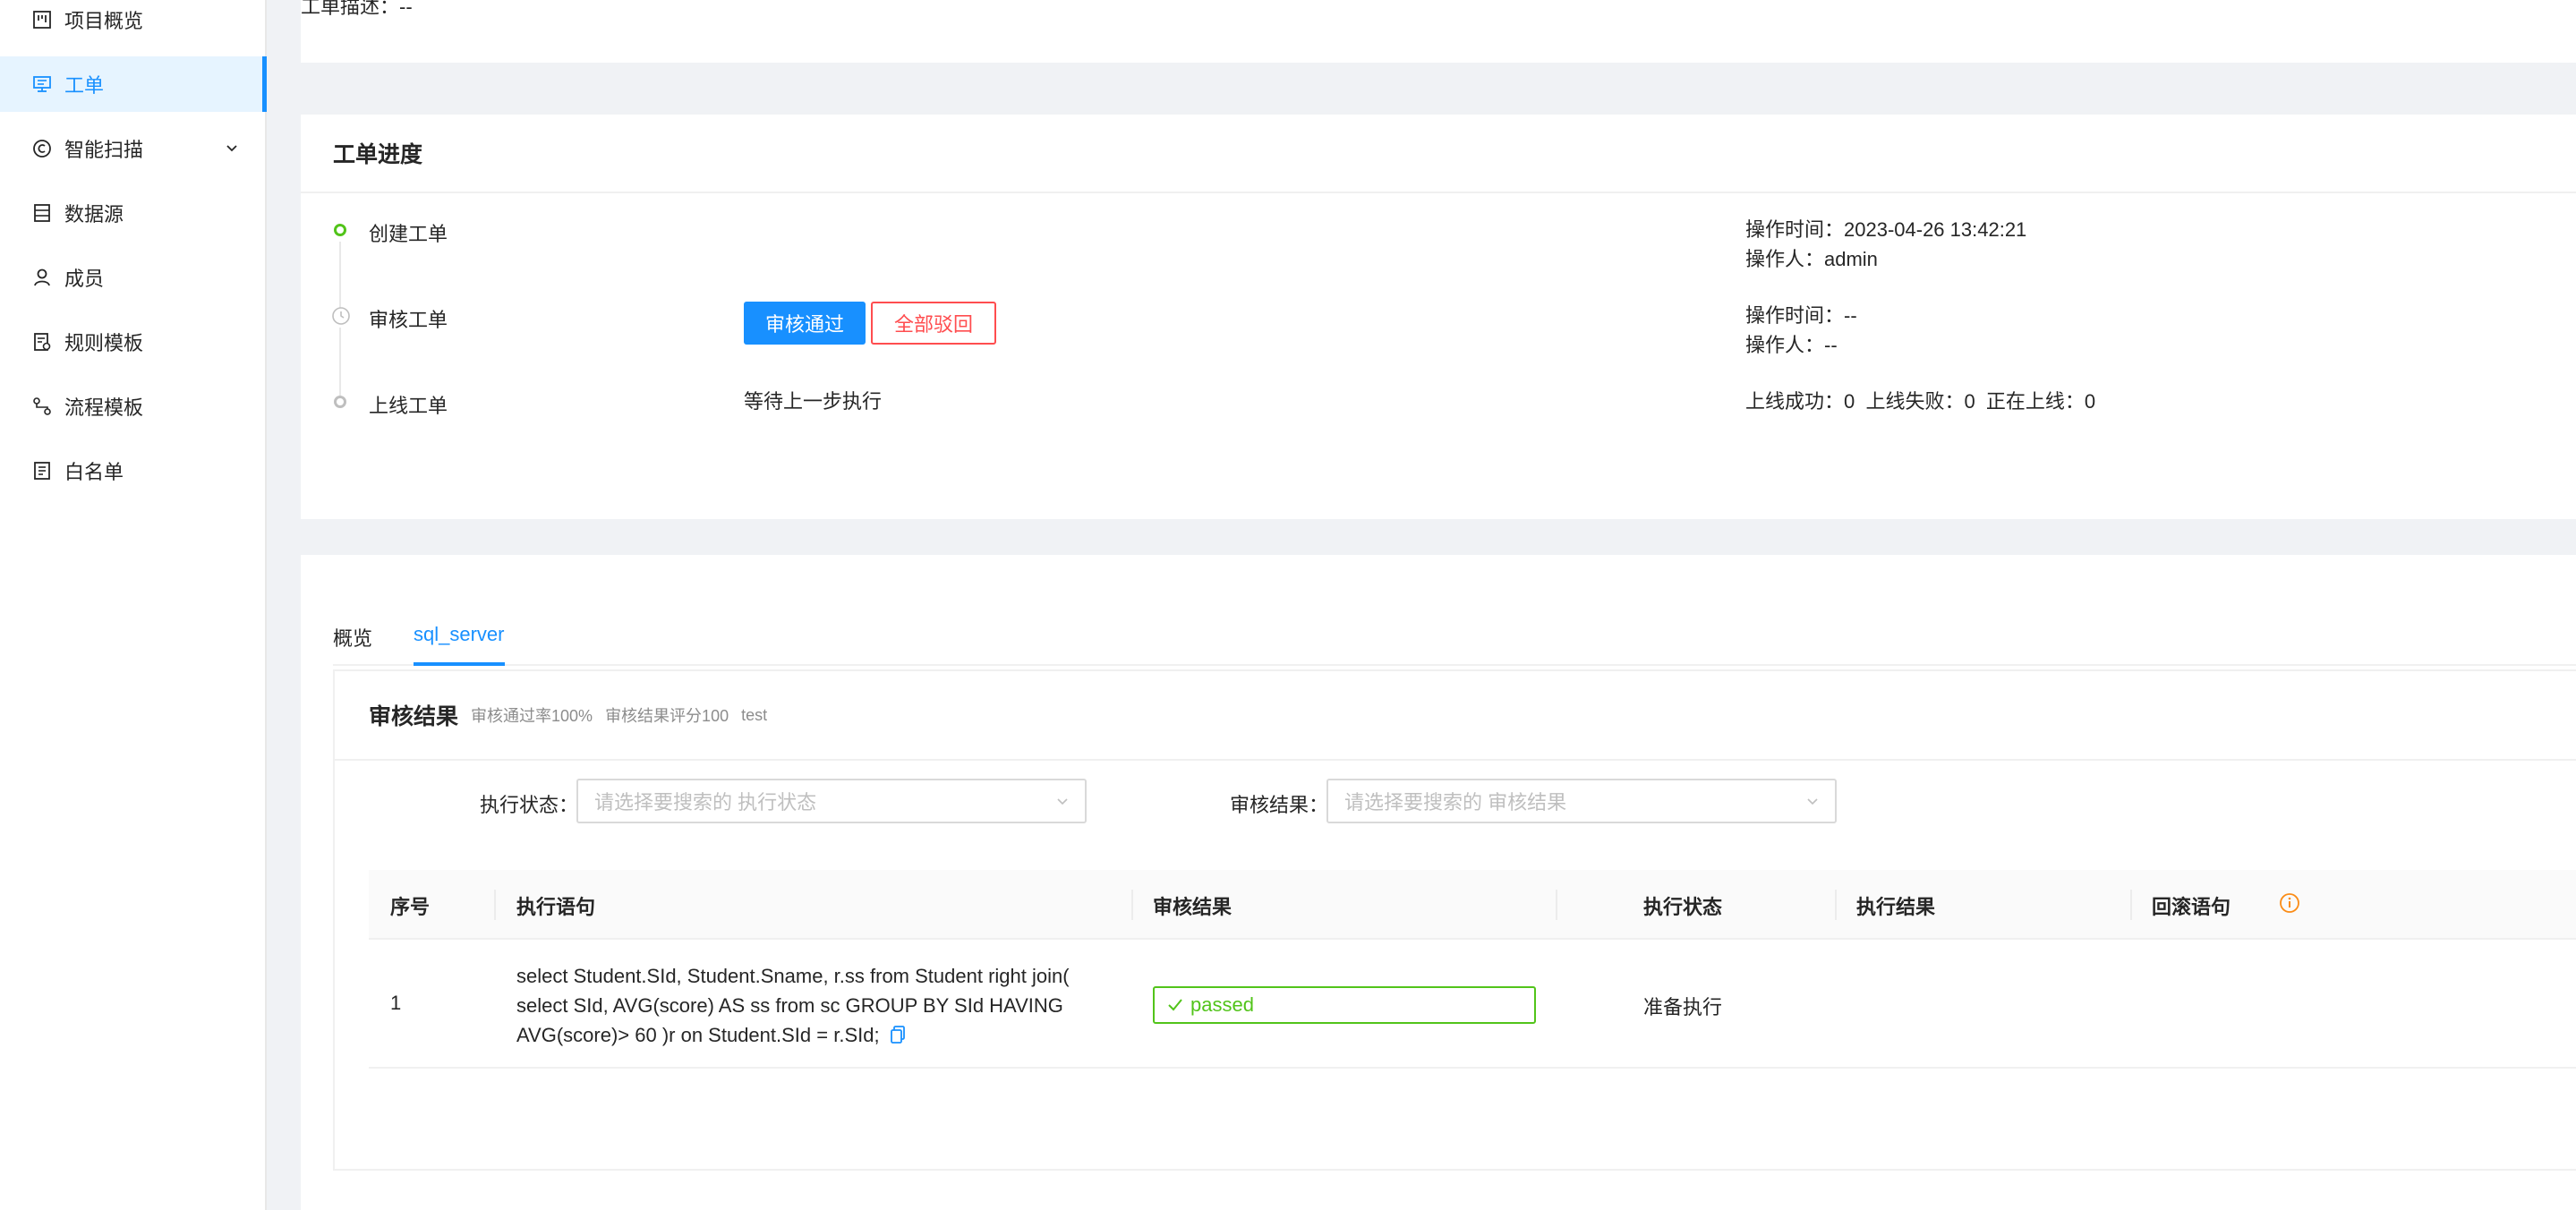  Describe the element at coordinates (898, 1033) in the screenshot. I see `copy-icon` at that location.